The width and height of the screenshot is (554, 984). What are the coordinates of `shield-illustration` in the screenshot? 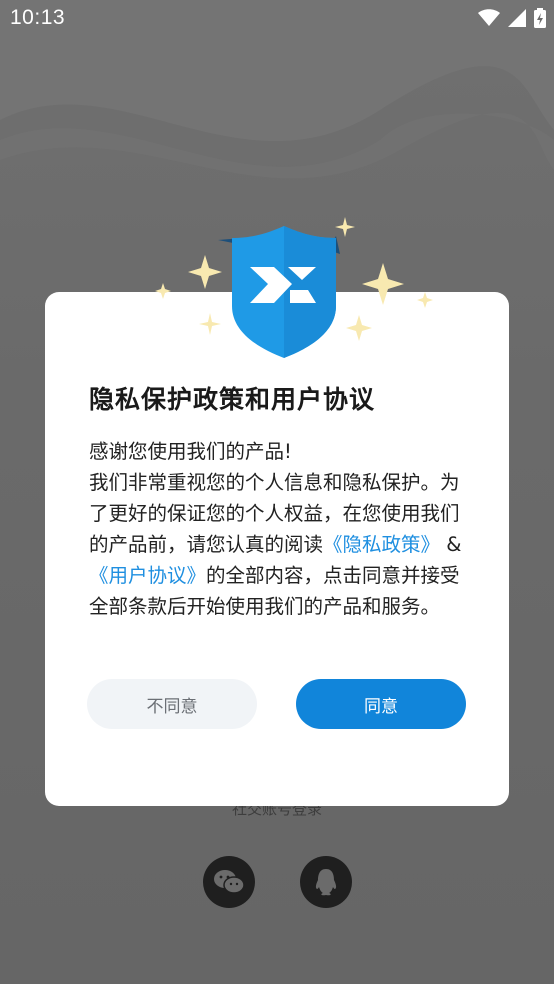 It's located at (294, 287).